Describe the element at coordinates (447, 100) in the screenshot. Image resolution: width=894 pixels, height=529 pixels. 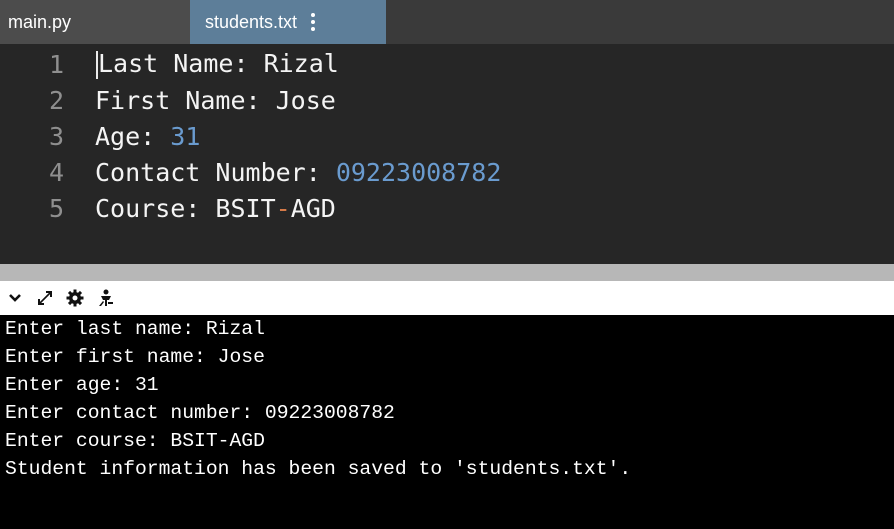
I see `editor-line: 2 First Name: Jose` at that location.